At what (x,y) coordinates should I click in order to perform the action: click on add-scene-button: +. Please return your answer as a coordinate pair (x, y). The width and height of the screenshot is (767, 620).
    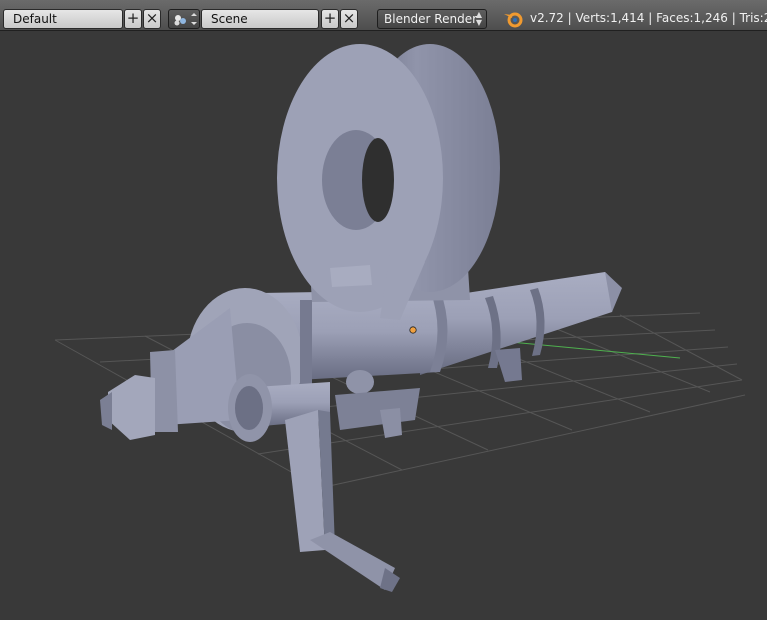
    Looking at the image, I should click on (330, 19).